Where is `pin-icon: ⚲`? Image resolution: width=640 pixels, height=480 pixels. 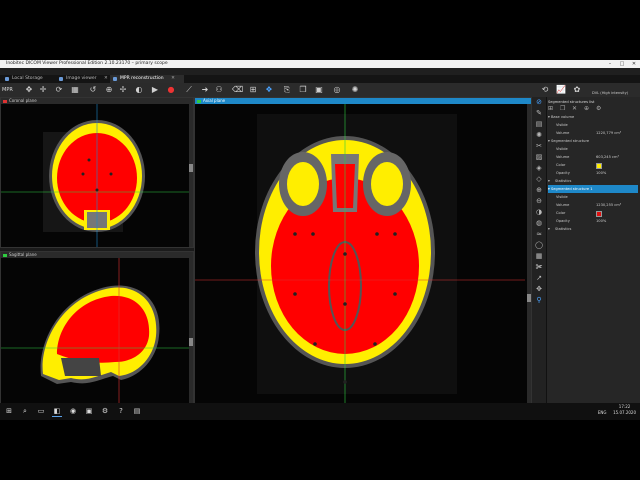
pin-icon: ⚲ is located at coordinates (539, 300).